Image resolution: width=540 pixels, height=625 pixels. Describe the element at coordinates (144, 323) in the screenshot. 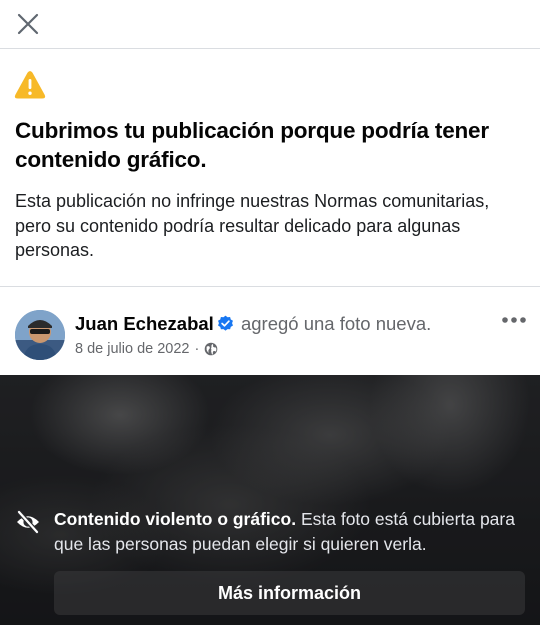

I see `author-name: Juan Echezabal` at that location.